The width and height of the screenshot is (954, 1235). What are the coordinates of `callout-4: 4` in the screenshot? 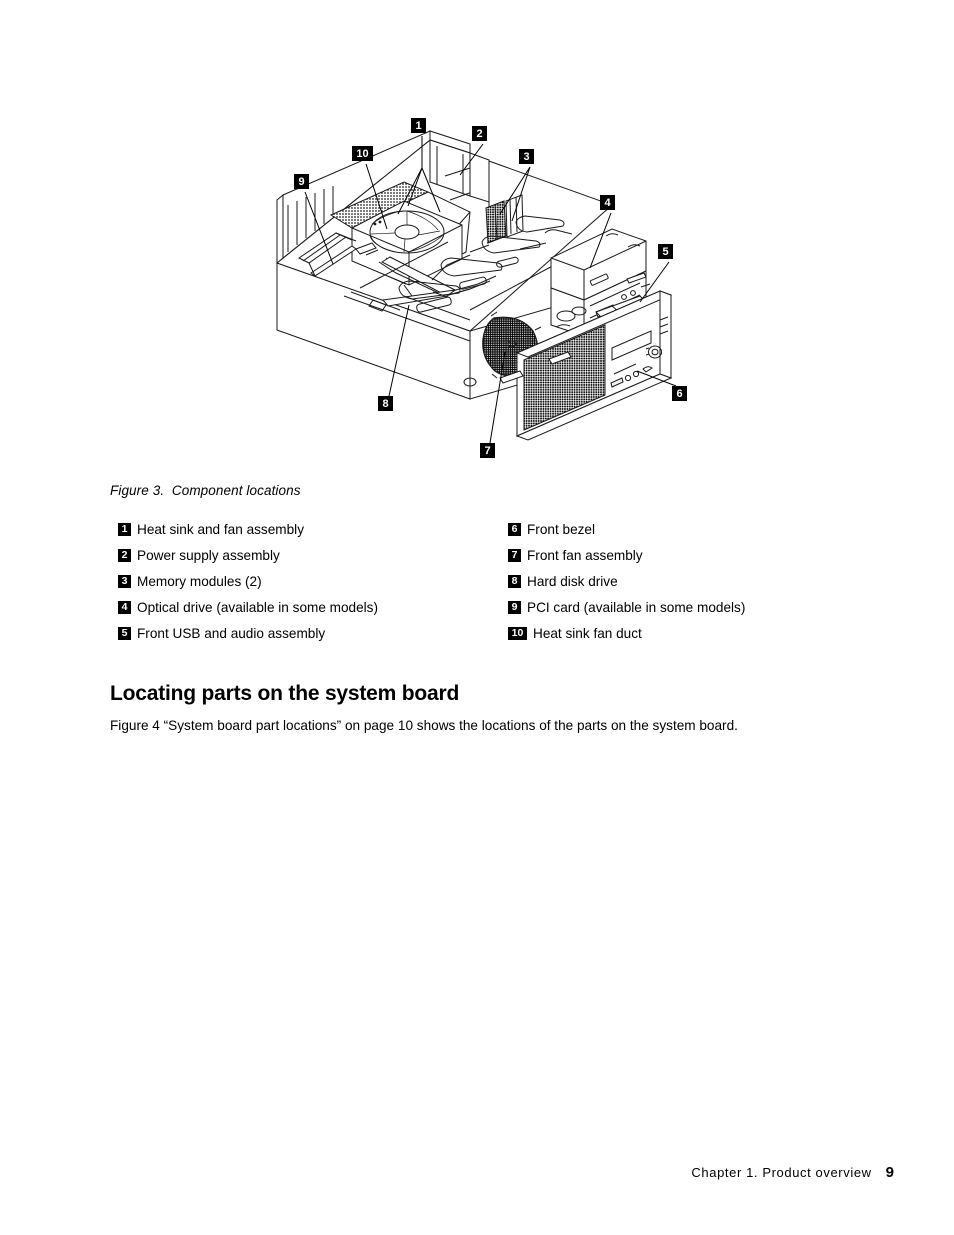 It's located at (607, 202).